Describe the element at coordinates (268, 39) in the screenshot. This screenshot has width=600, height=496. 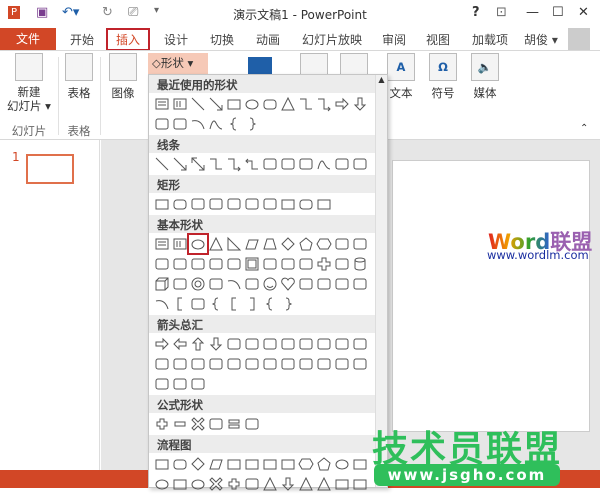
I see `tab-animations: 动画` at that location.